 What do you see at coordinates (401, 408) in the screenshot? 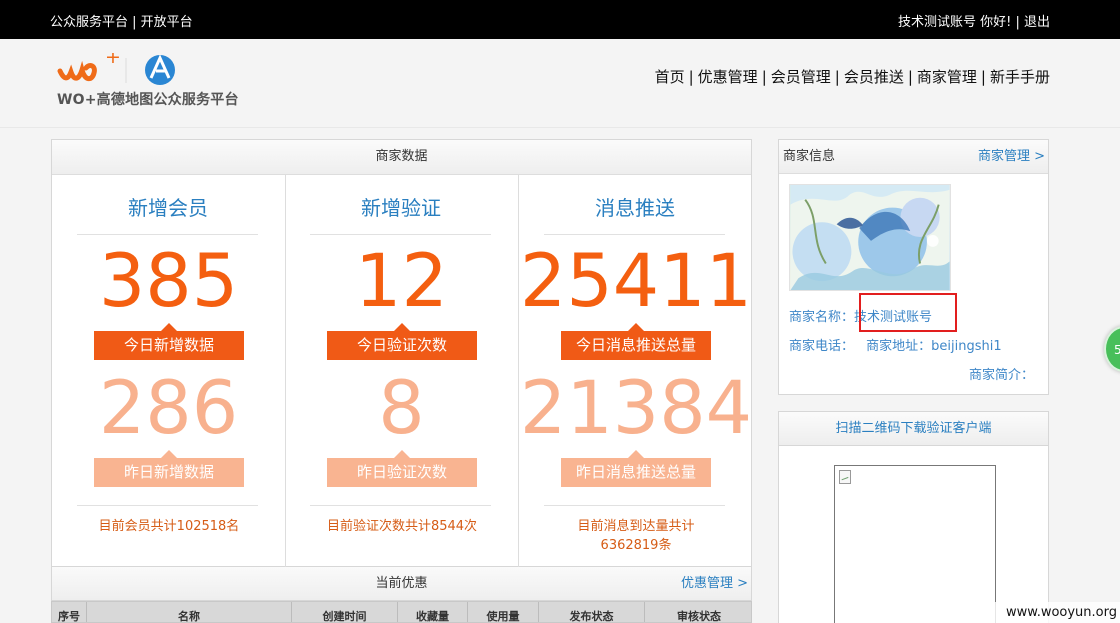
I see `yesterday-value: 8` at bounding box center [401, 408].